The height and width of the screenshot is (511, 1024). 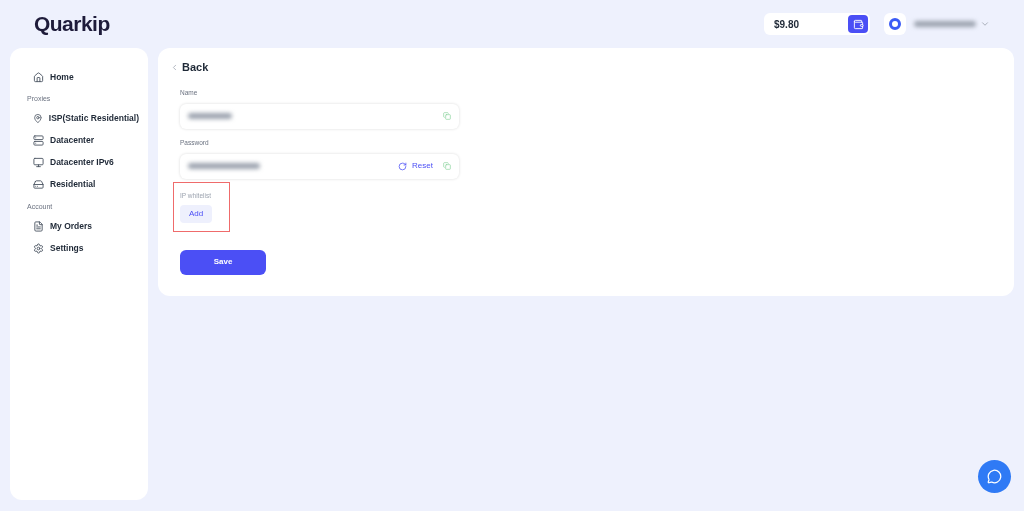 What do you see at coordinates (38, 118) in the screenshot?
I see `map-pin-icon` at bounding box center [38, 118].